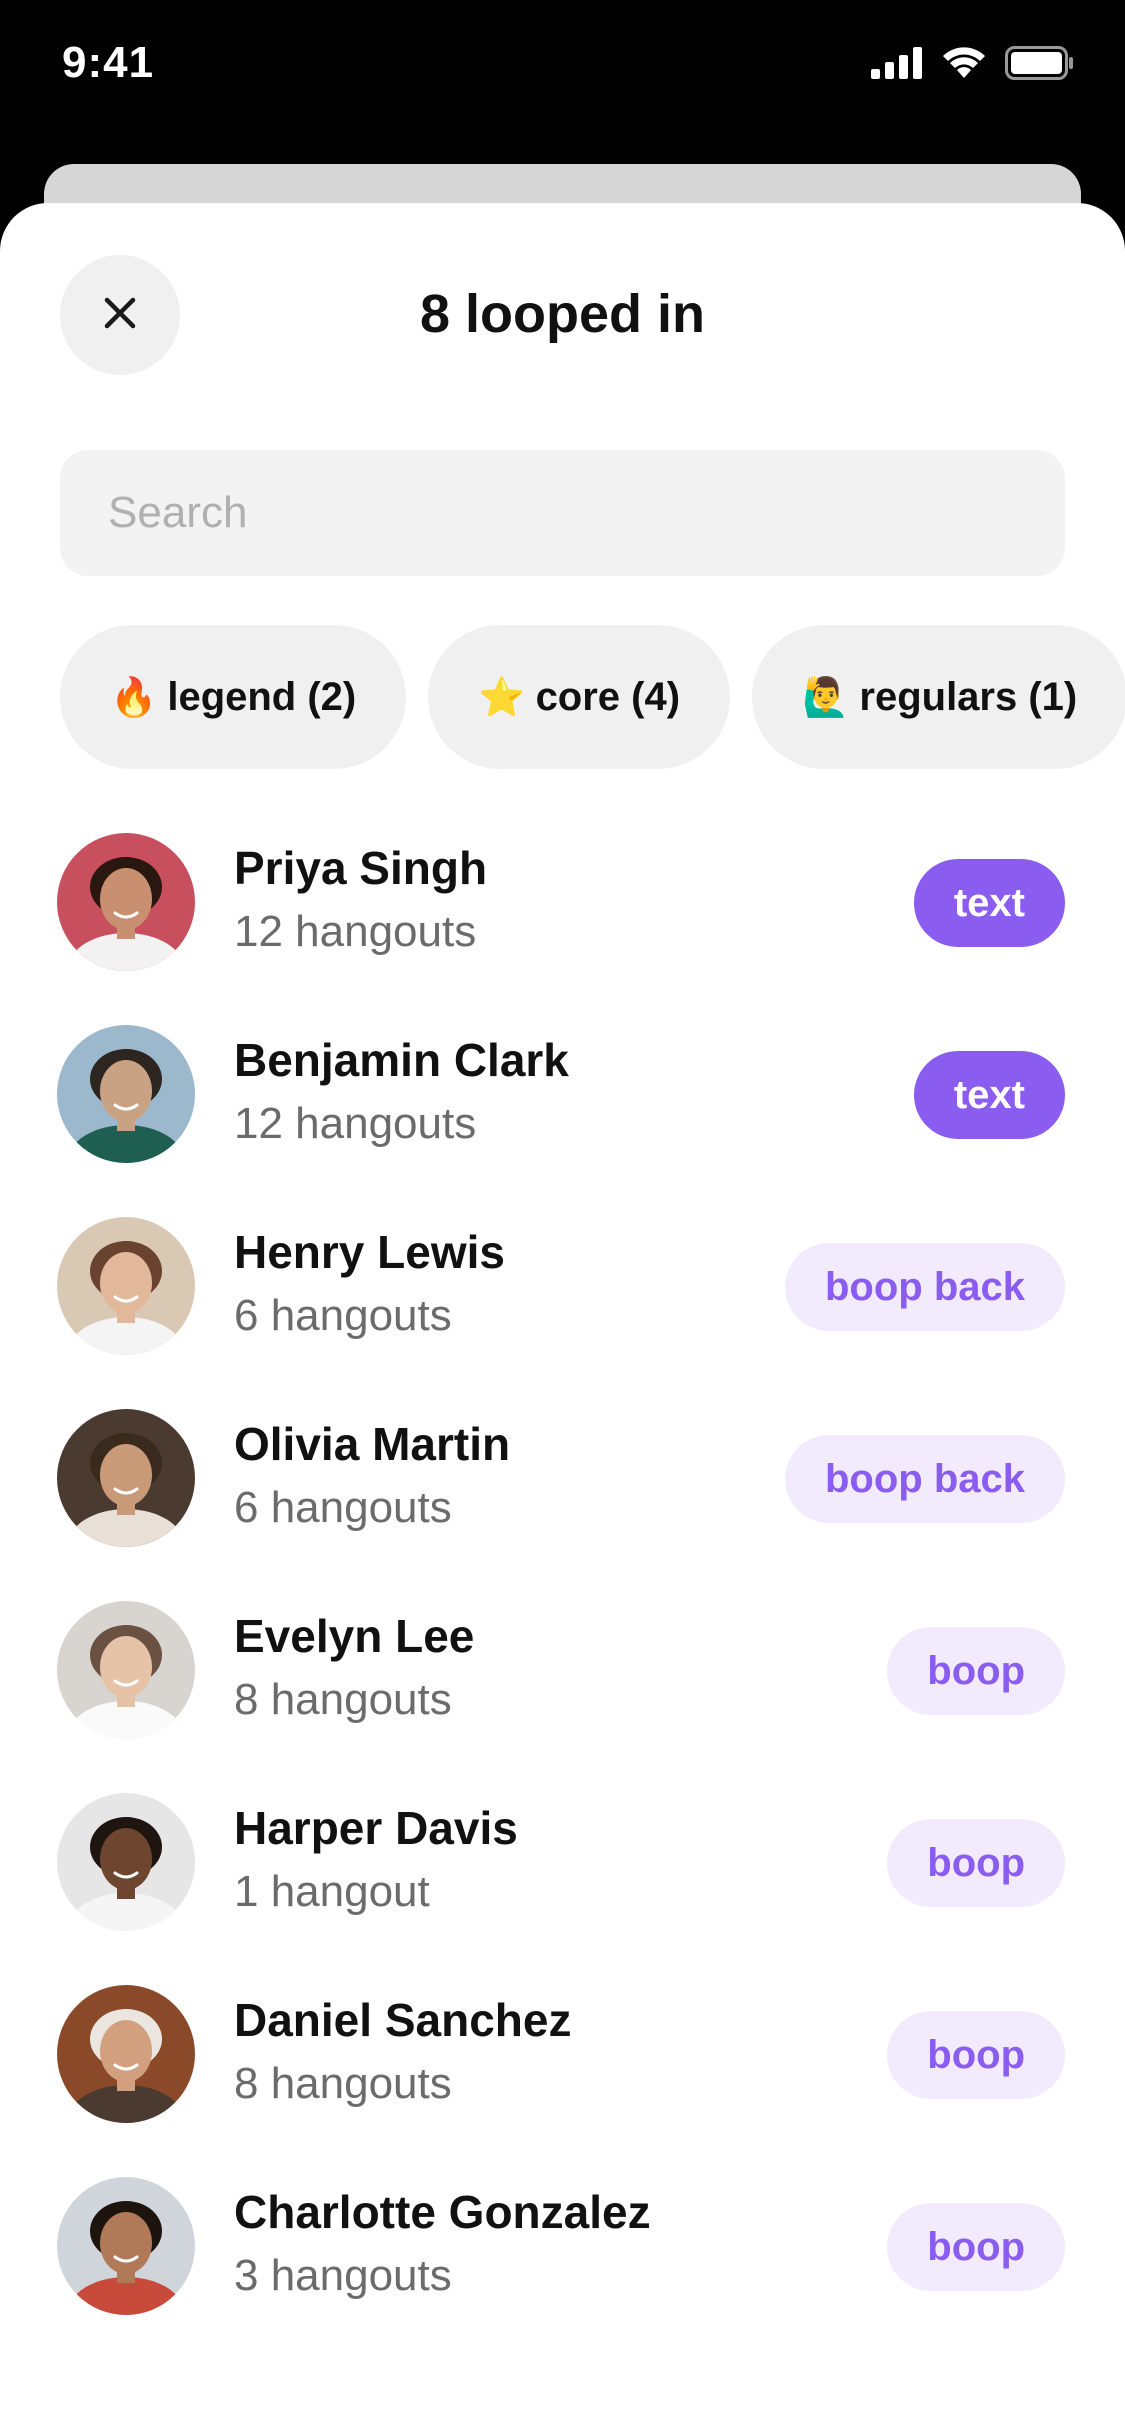  I want to click on person-name: Priya Singh, so click(361, 868).